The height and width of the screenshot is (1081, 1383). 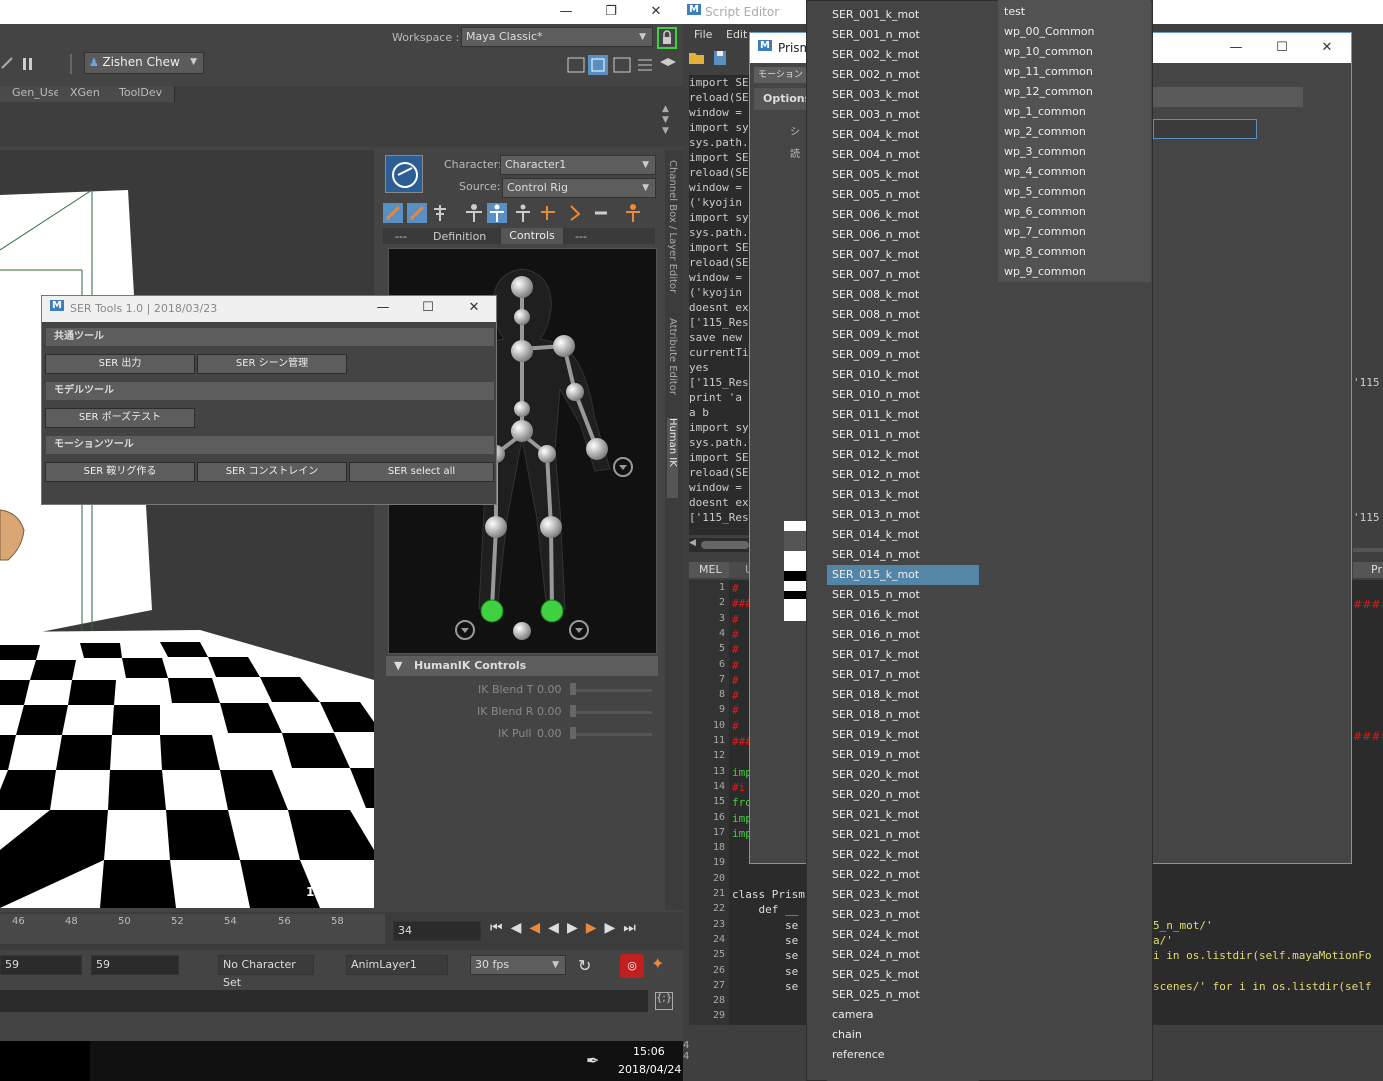 What do you see at coordinates (657, 963) in the screenshot?
I see `preferences-icon: ✦` at bounding box center [657, 963].